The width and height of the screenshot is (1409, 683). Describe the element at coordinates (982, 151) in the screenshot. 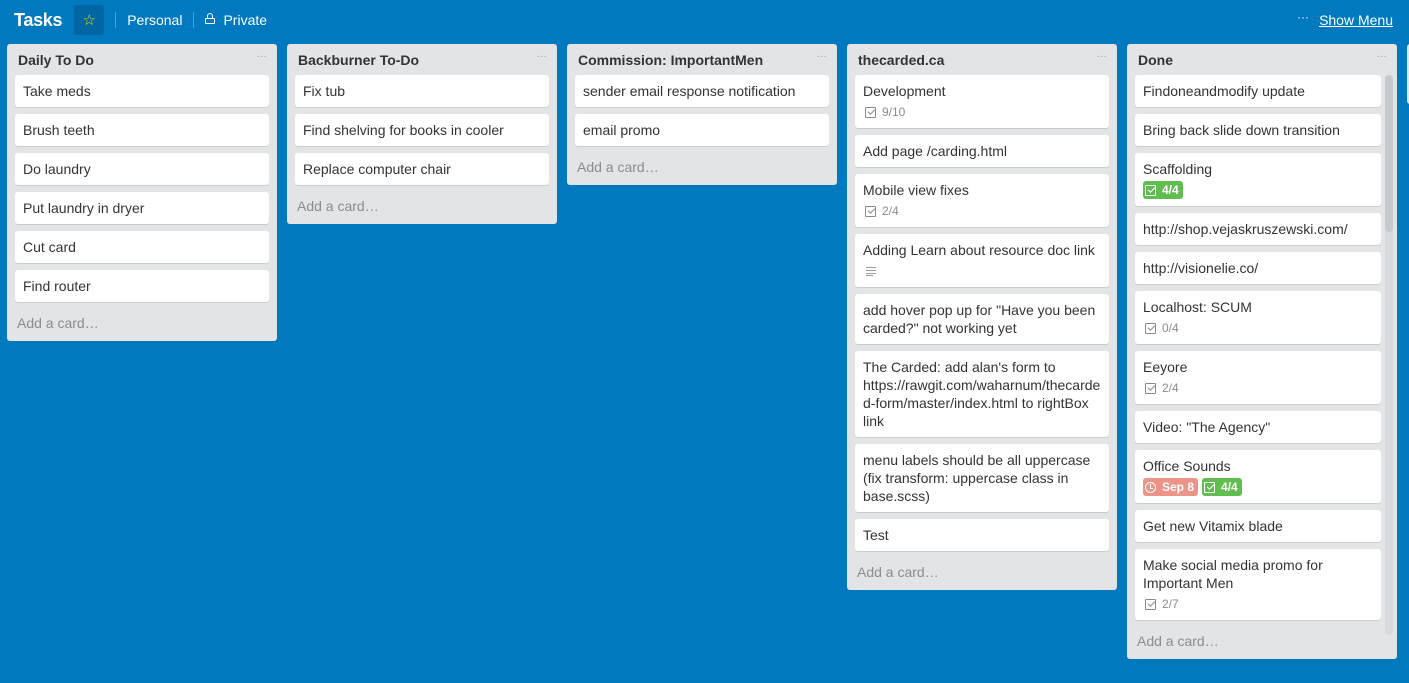

I see `card: Add page /carding.html` at that location.